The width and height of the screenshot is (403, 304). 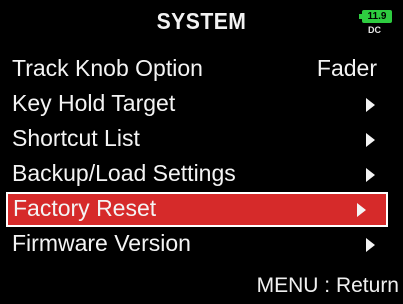 I want to click on battery-indicator: 11.9 DC, so click(x=377, y=24).